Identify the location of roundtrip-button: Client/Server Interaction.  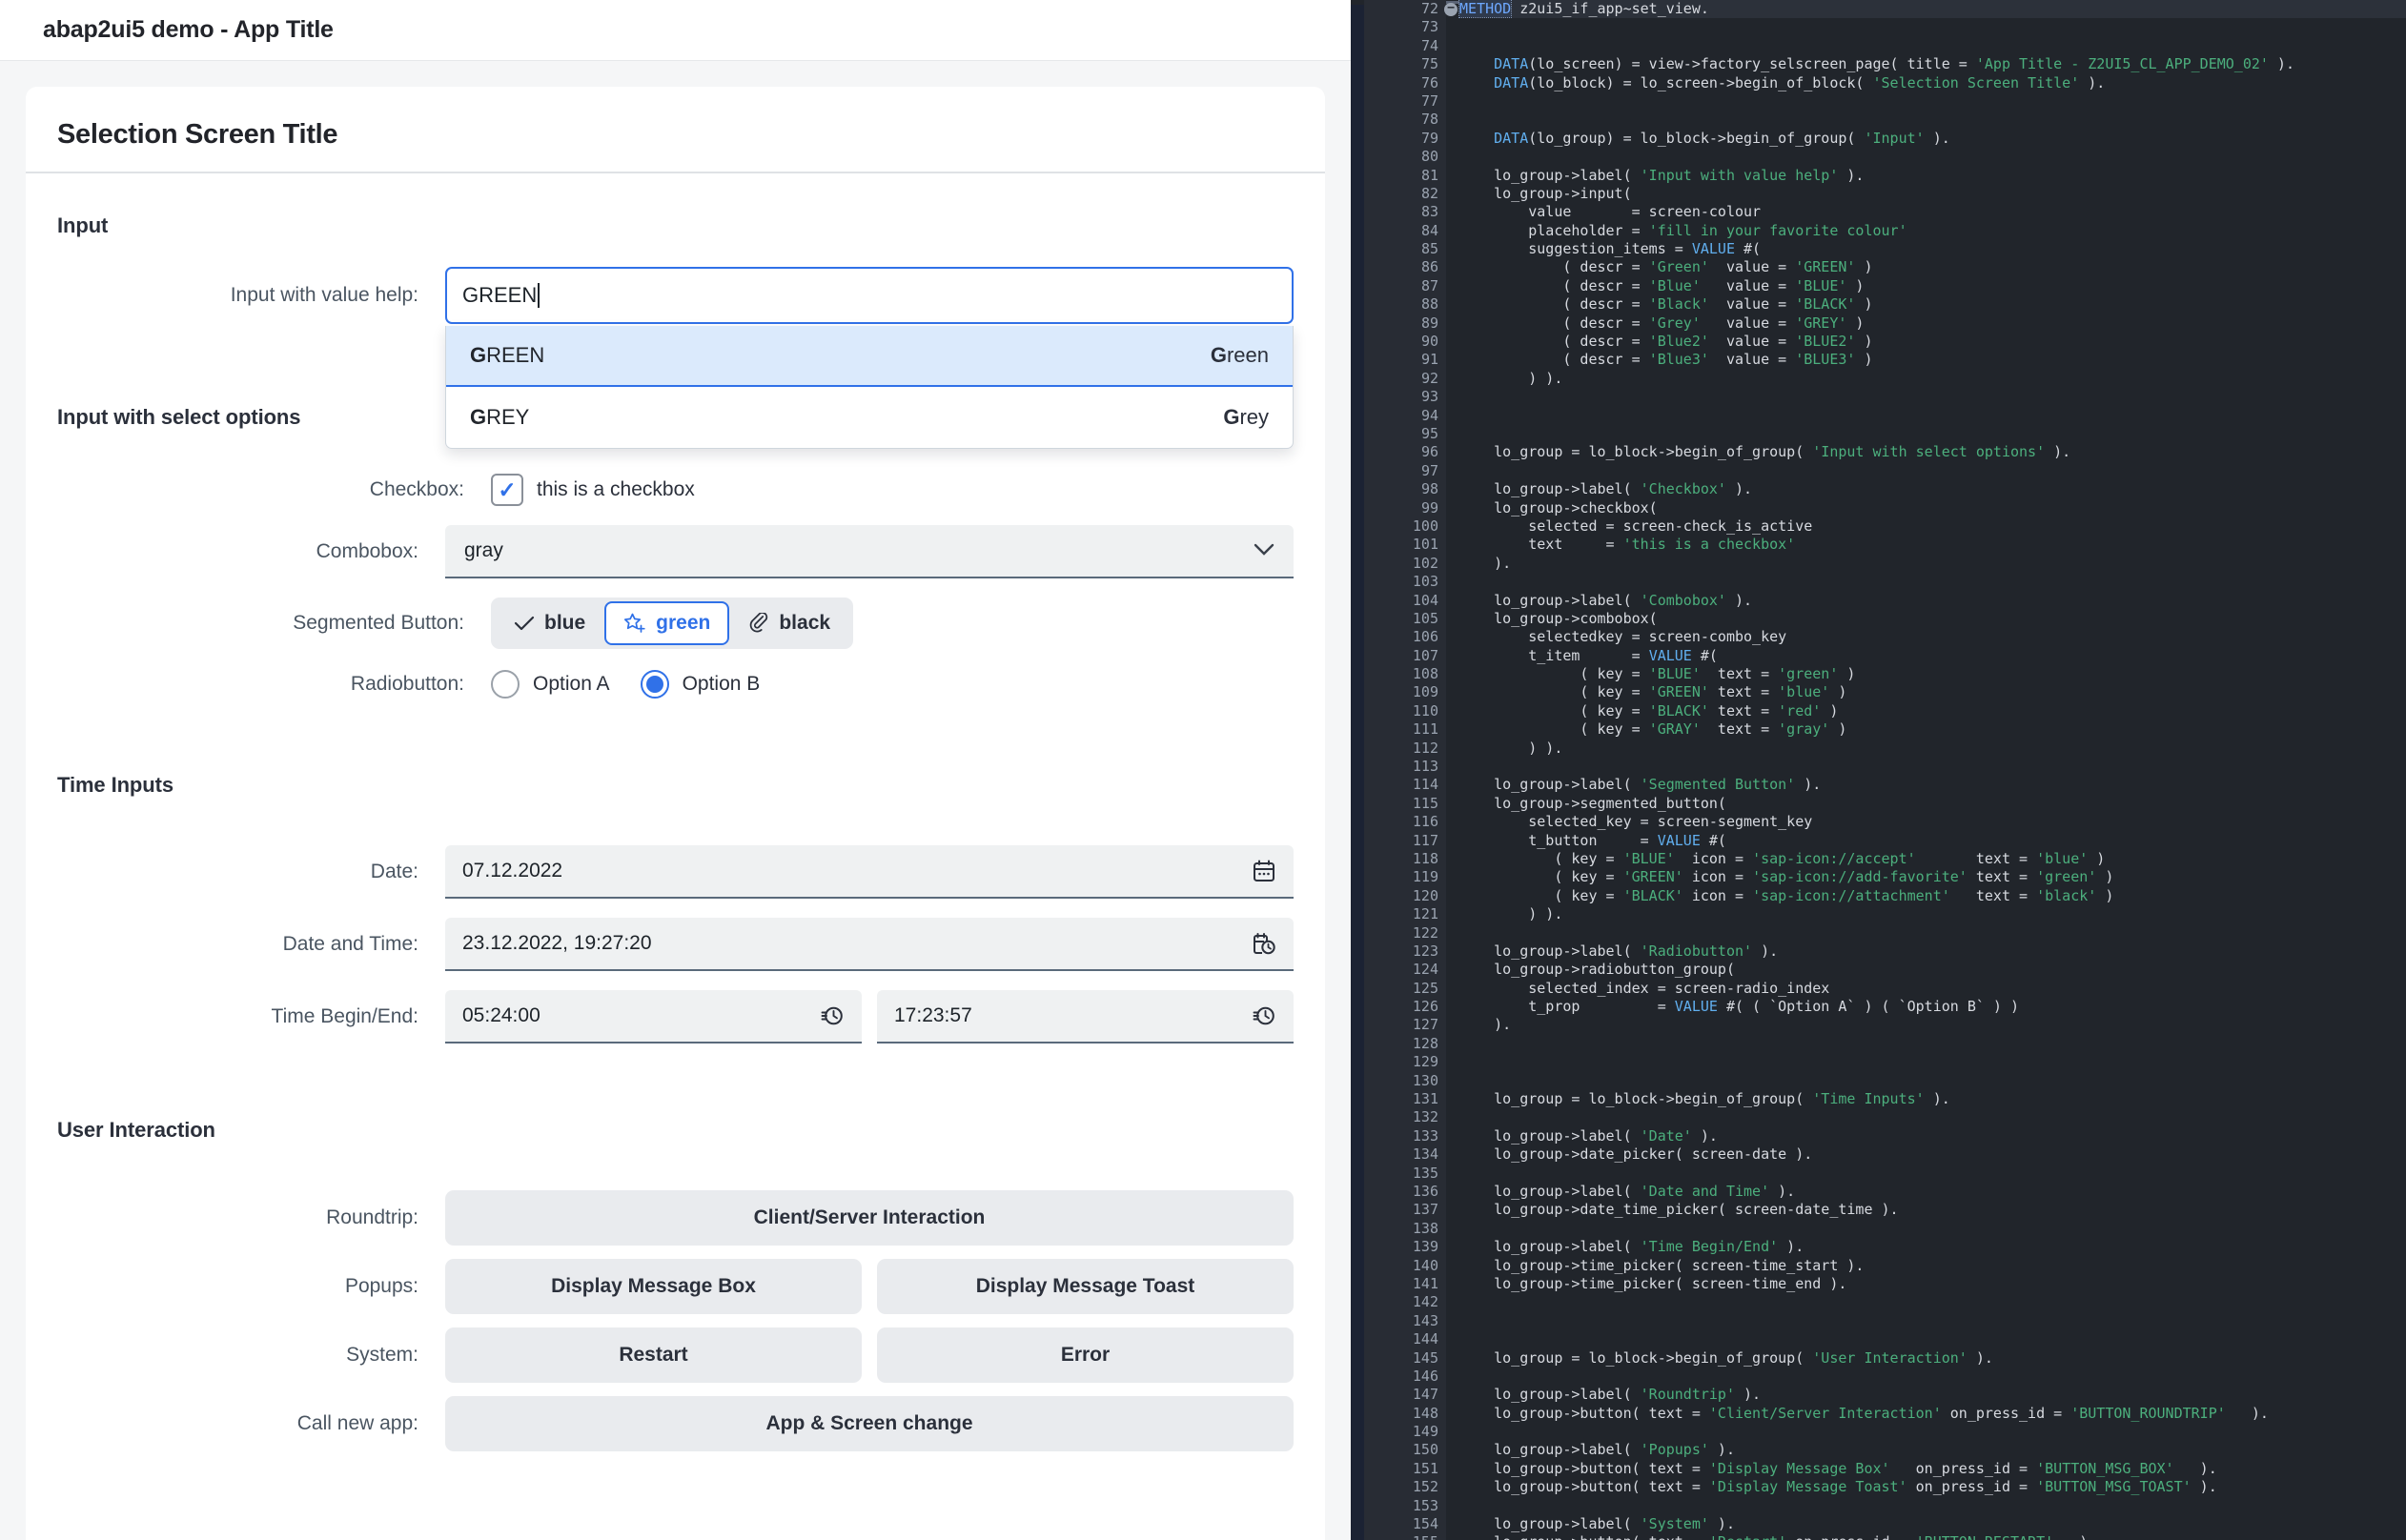
(869, 1218).